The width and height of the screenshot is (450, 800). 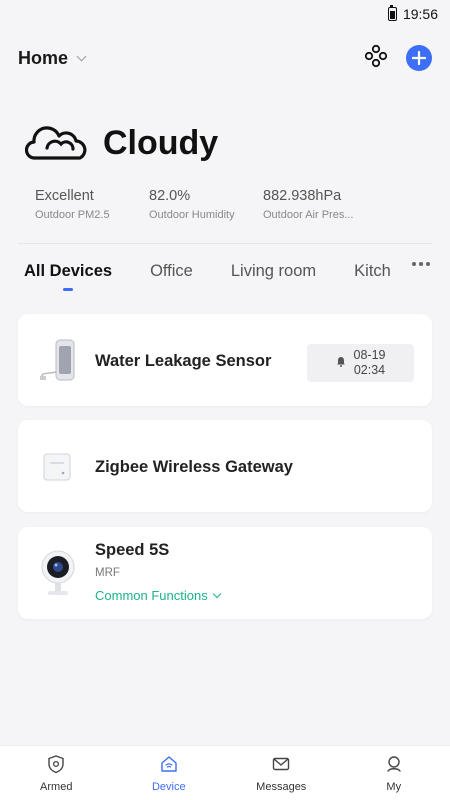 I want to click on status-bar: 19:56, so click(x=225, y=14).